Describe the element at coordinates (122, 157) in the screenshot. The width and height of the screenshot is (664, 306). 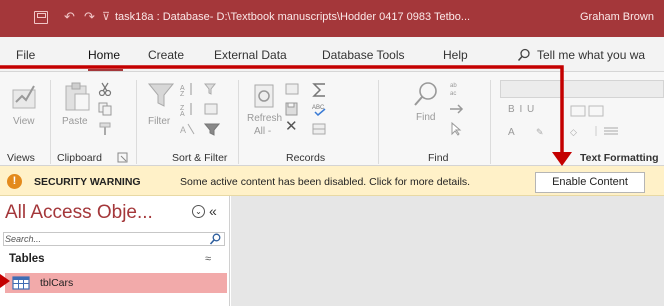
I see `clipboard-launcher-icon` at that location.